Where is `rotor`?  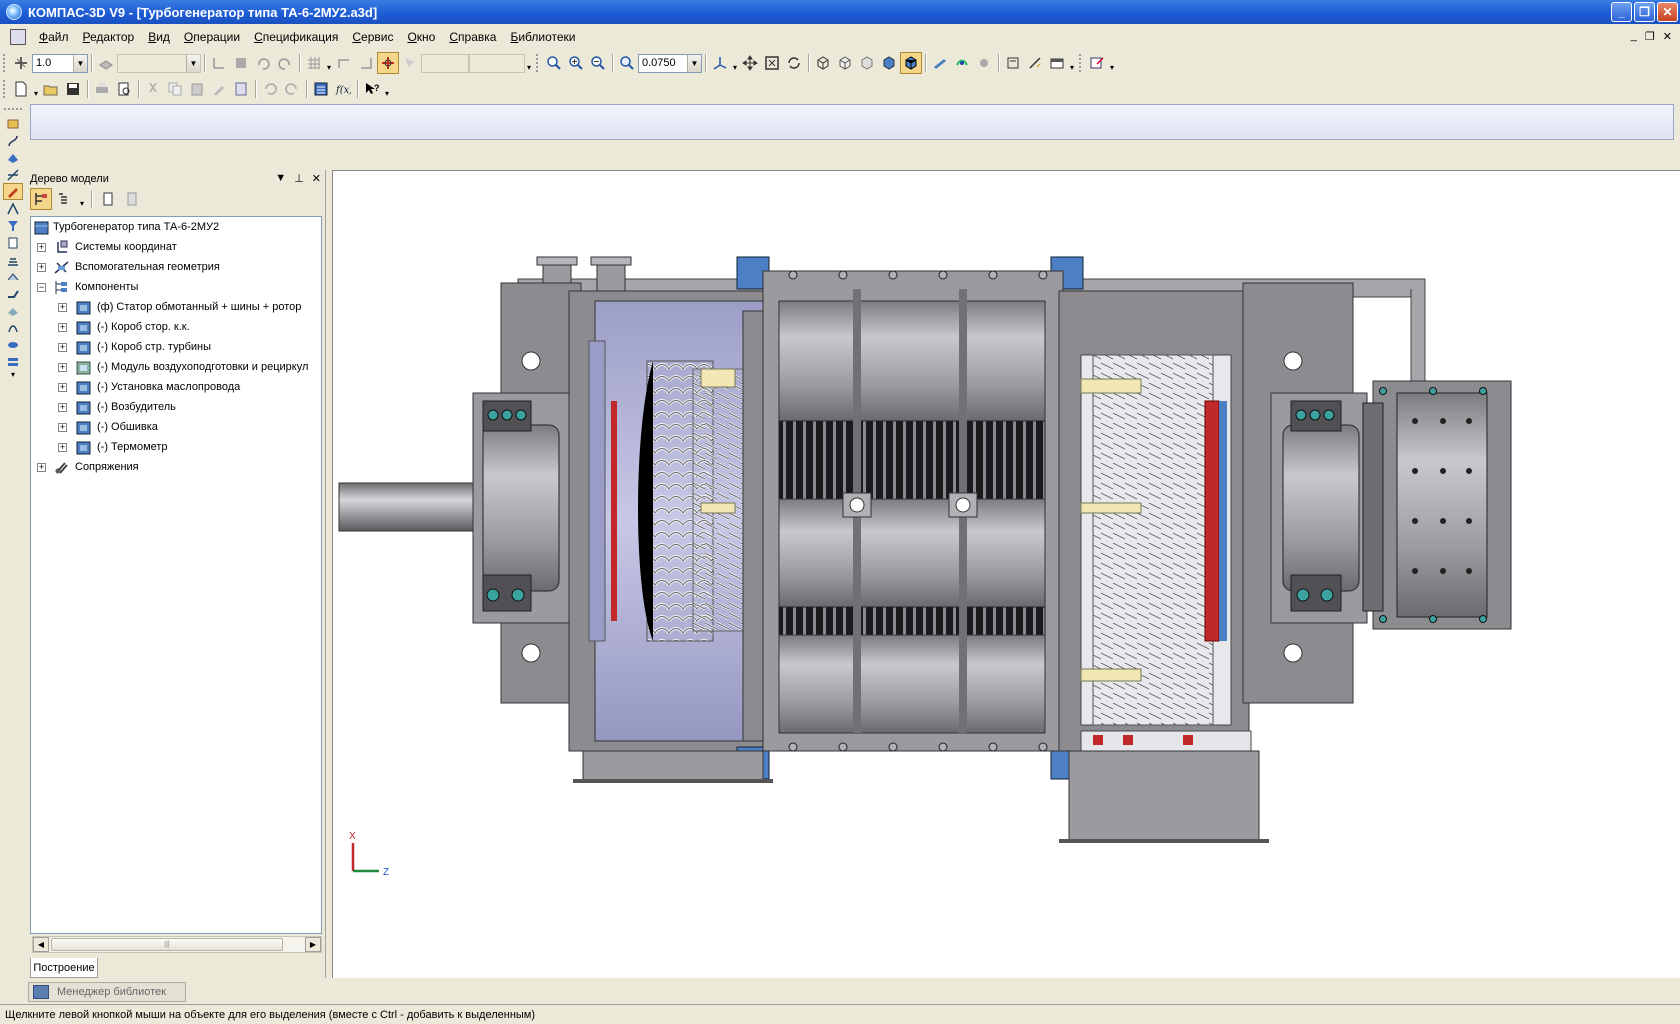
rotor is located at coordinates (912, 553).